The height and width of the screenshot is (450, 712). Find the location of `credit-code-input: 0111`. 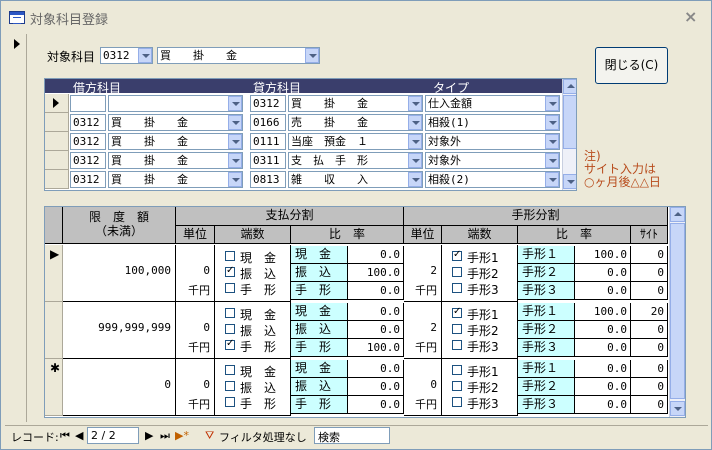

credit-code-input: 0111 is located at coordinates (268, 141).